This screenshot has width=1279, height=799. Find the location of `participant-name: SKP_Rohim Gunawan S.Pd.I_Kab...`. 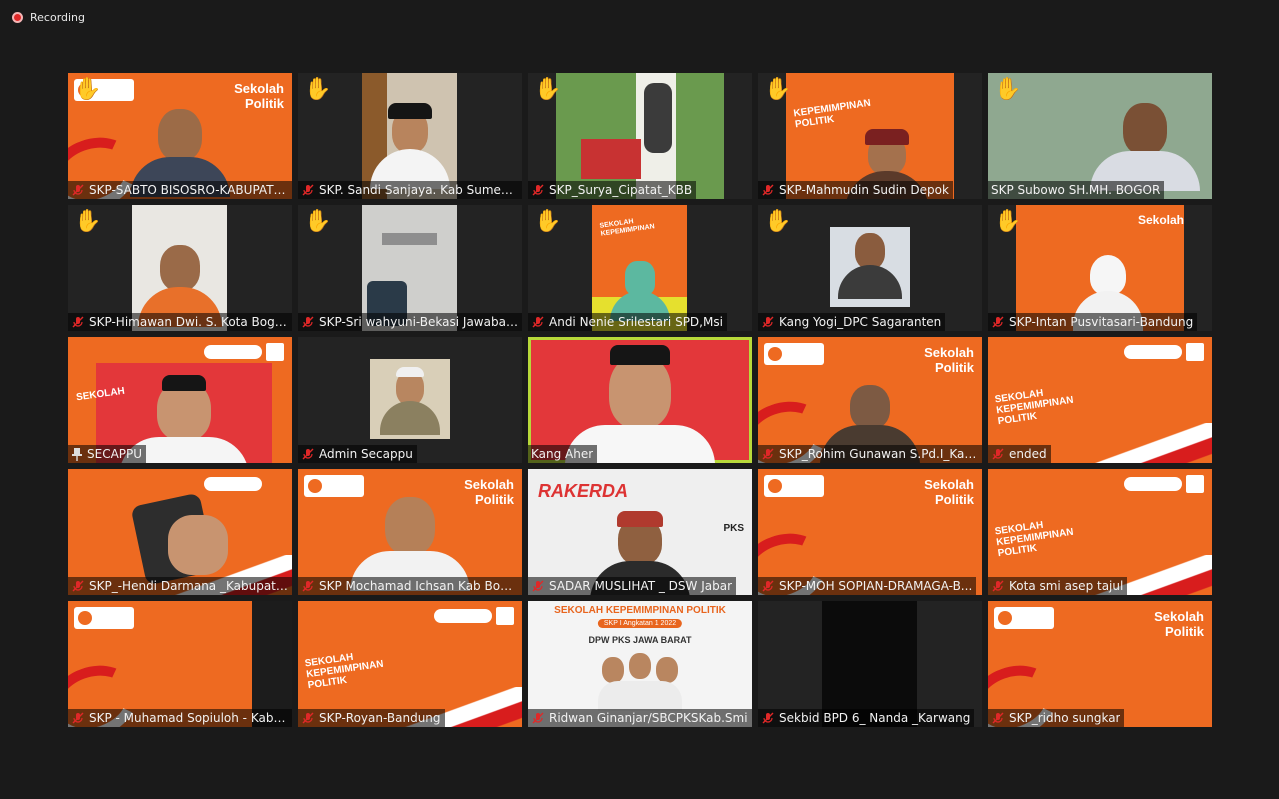

participant-name: SKP_Rohim Gunawan S.Pd.I_Kab... is located at coordinates (878, 454).